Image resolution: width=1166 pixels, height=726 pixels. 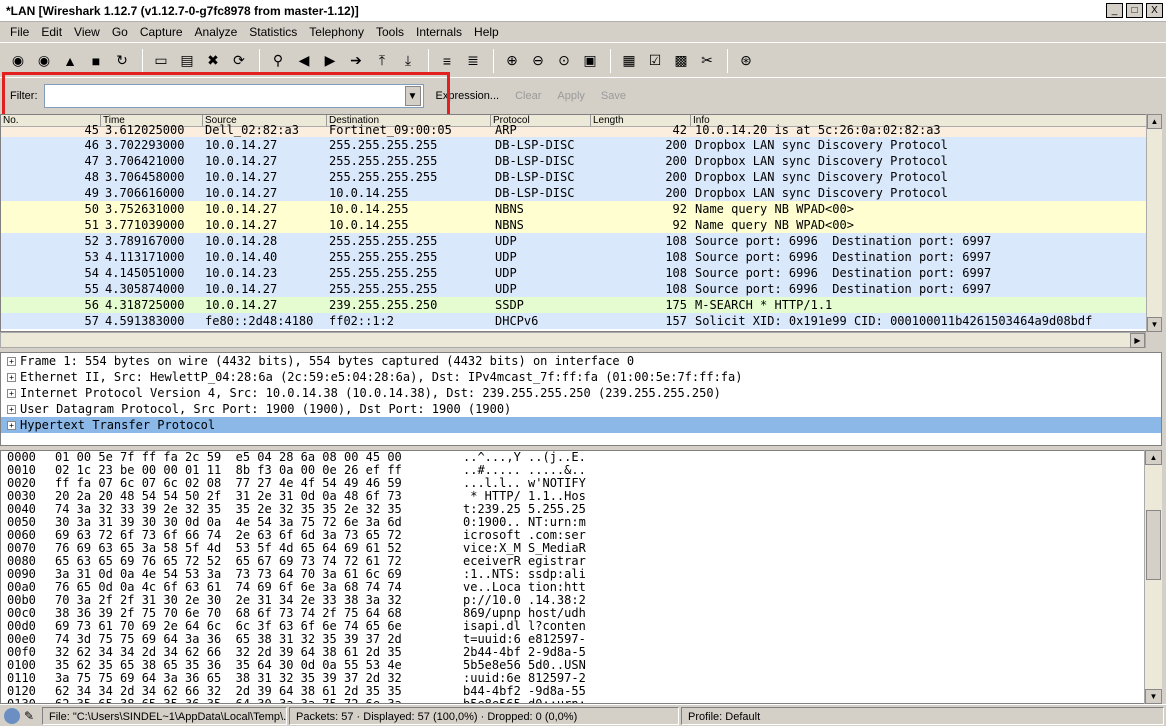 I want to click on colorize-icon: ≡, so click(x=447, y=61).